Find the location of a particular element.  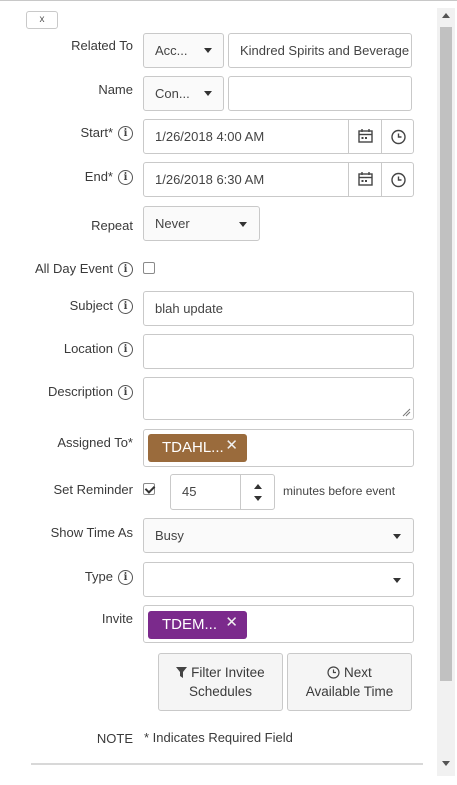

invitee-chip: TDEM... ✕ is located at coordinates (197, 625).